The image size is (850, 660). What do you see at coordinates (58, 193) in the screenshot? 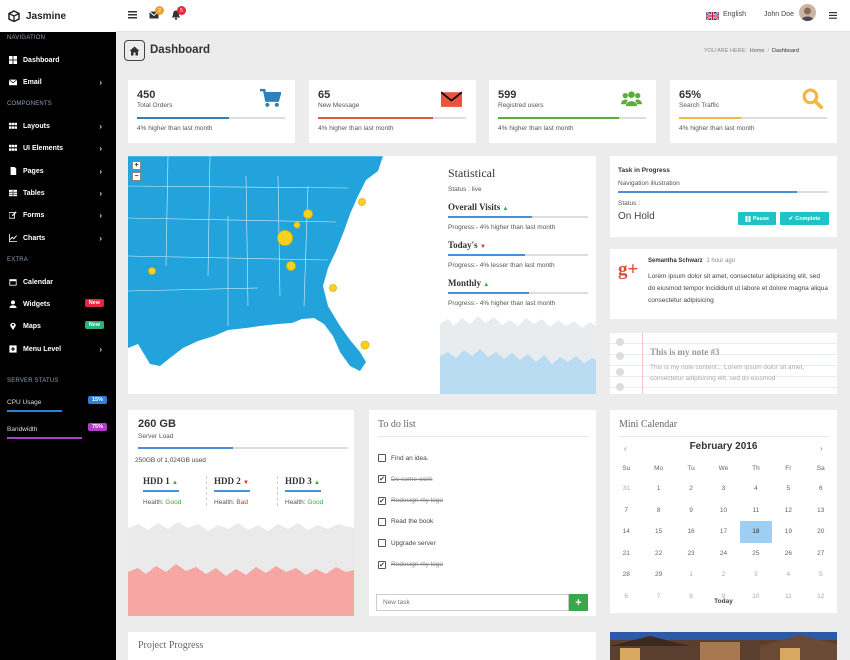
I see `sidebar-item-tables: Tables ›` at bounding box center [58, 193].